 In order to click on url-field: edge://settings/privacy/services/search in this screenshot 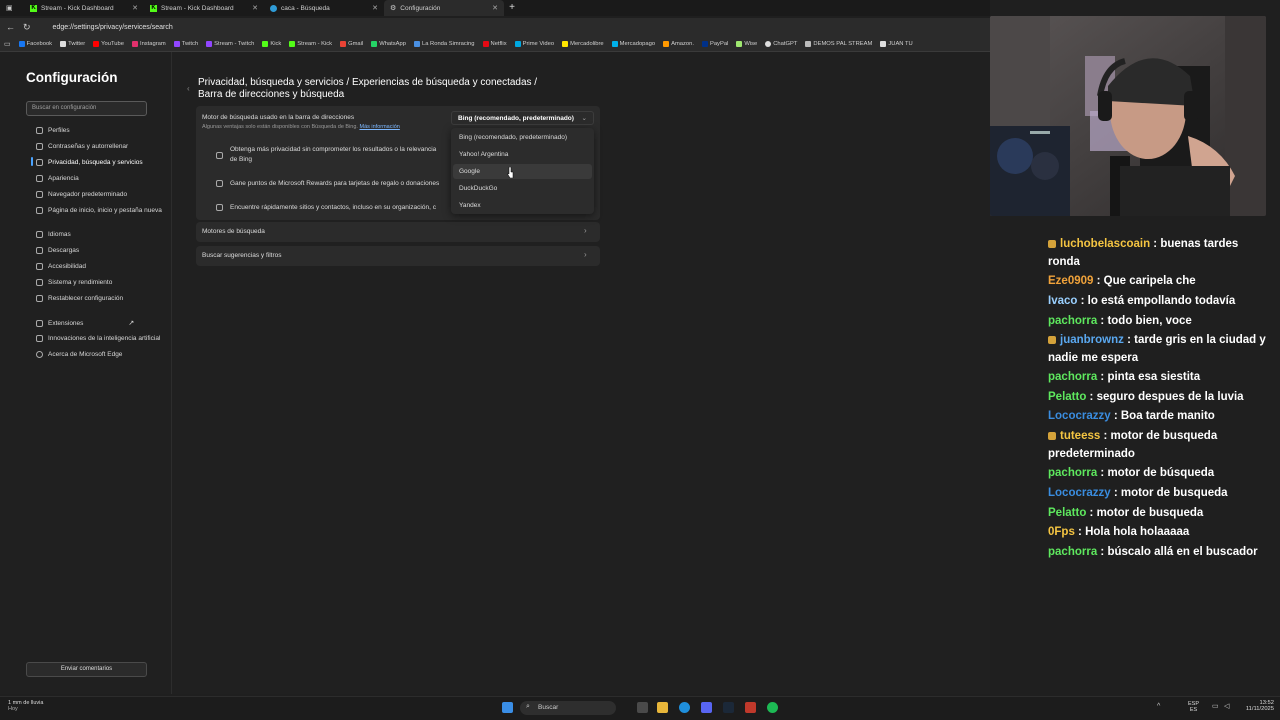, I will do `click(113, 27)`.